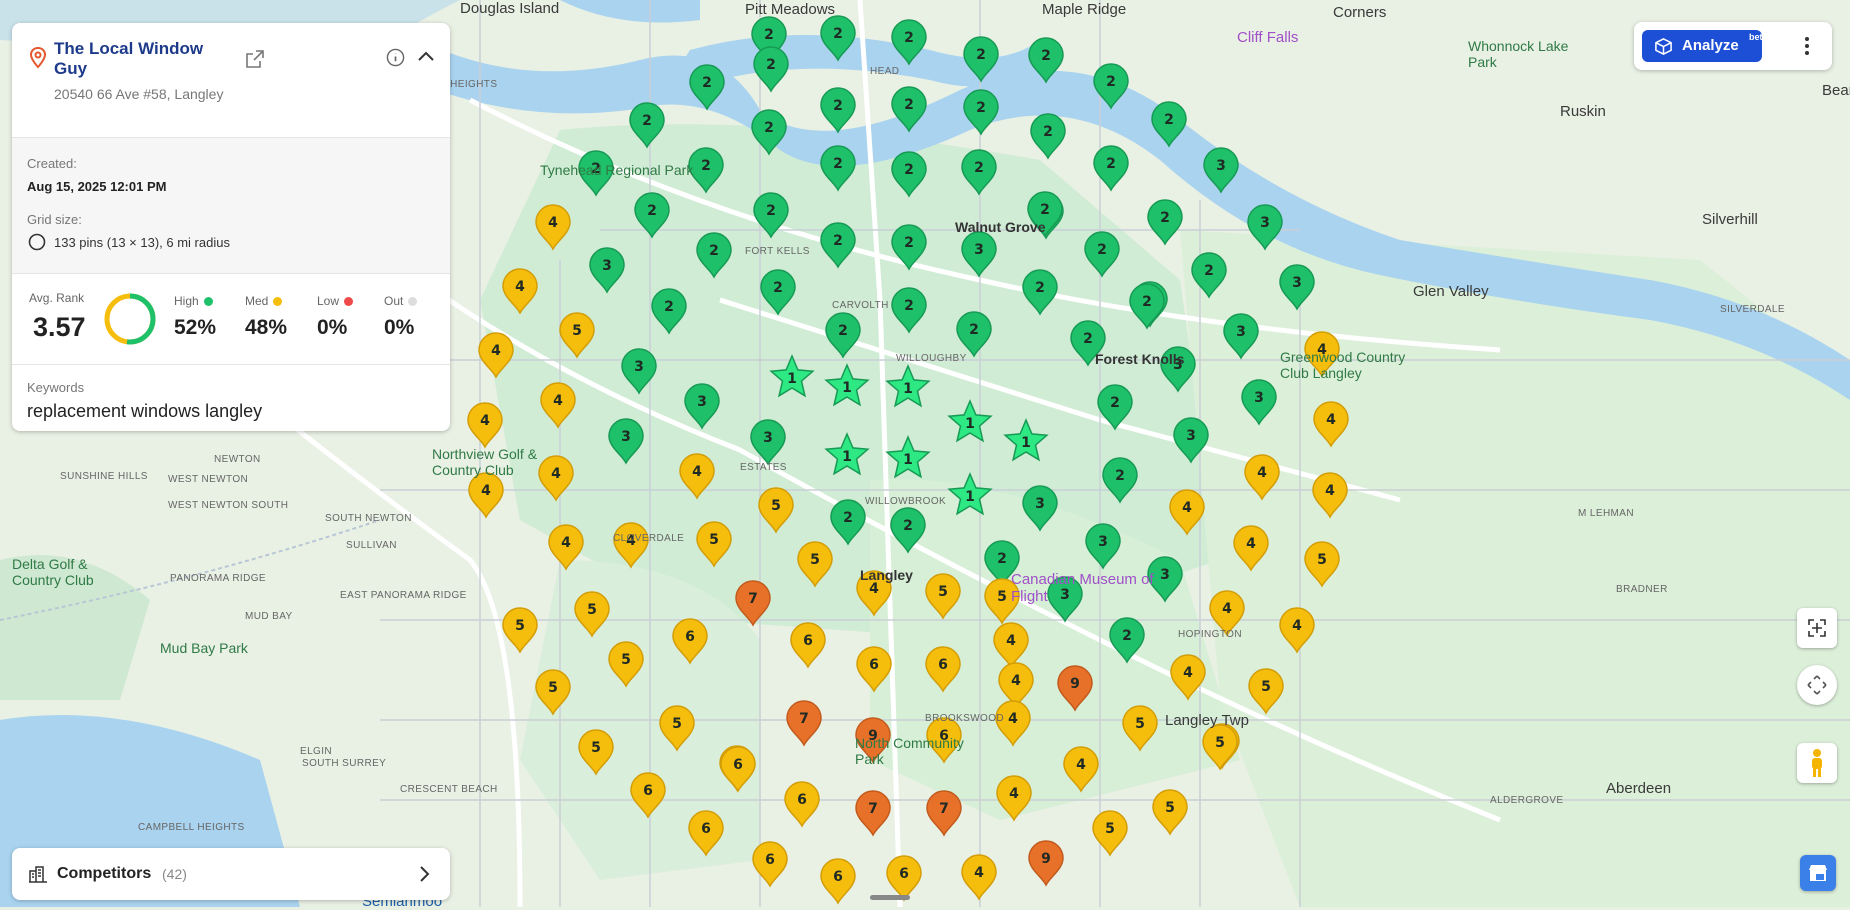 The image size is (1850, 910). What do you see at coordinates (401, 301) in the screenshot?
I see `out-label: Out` at bounding box center [401, 301].